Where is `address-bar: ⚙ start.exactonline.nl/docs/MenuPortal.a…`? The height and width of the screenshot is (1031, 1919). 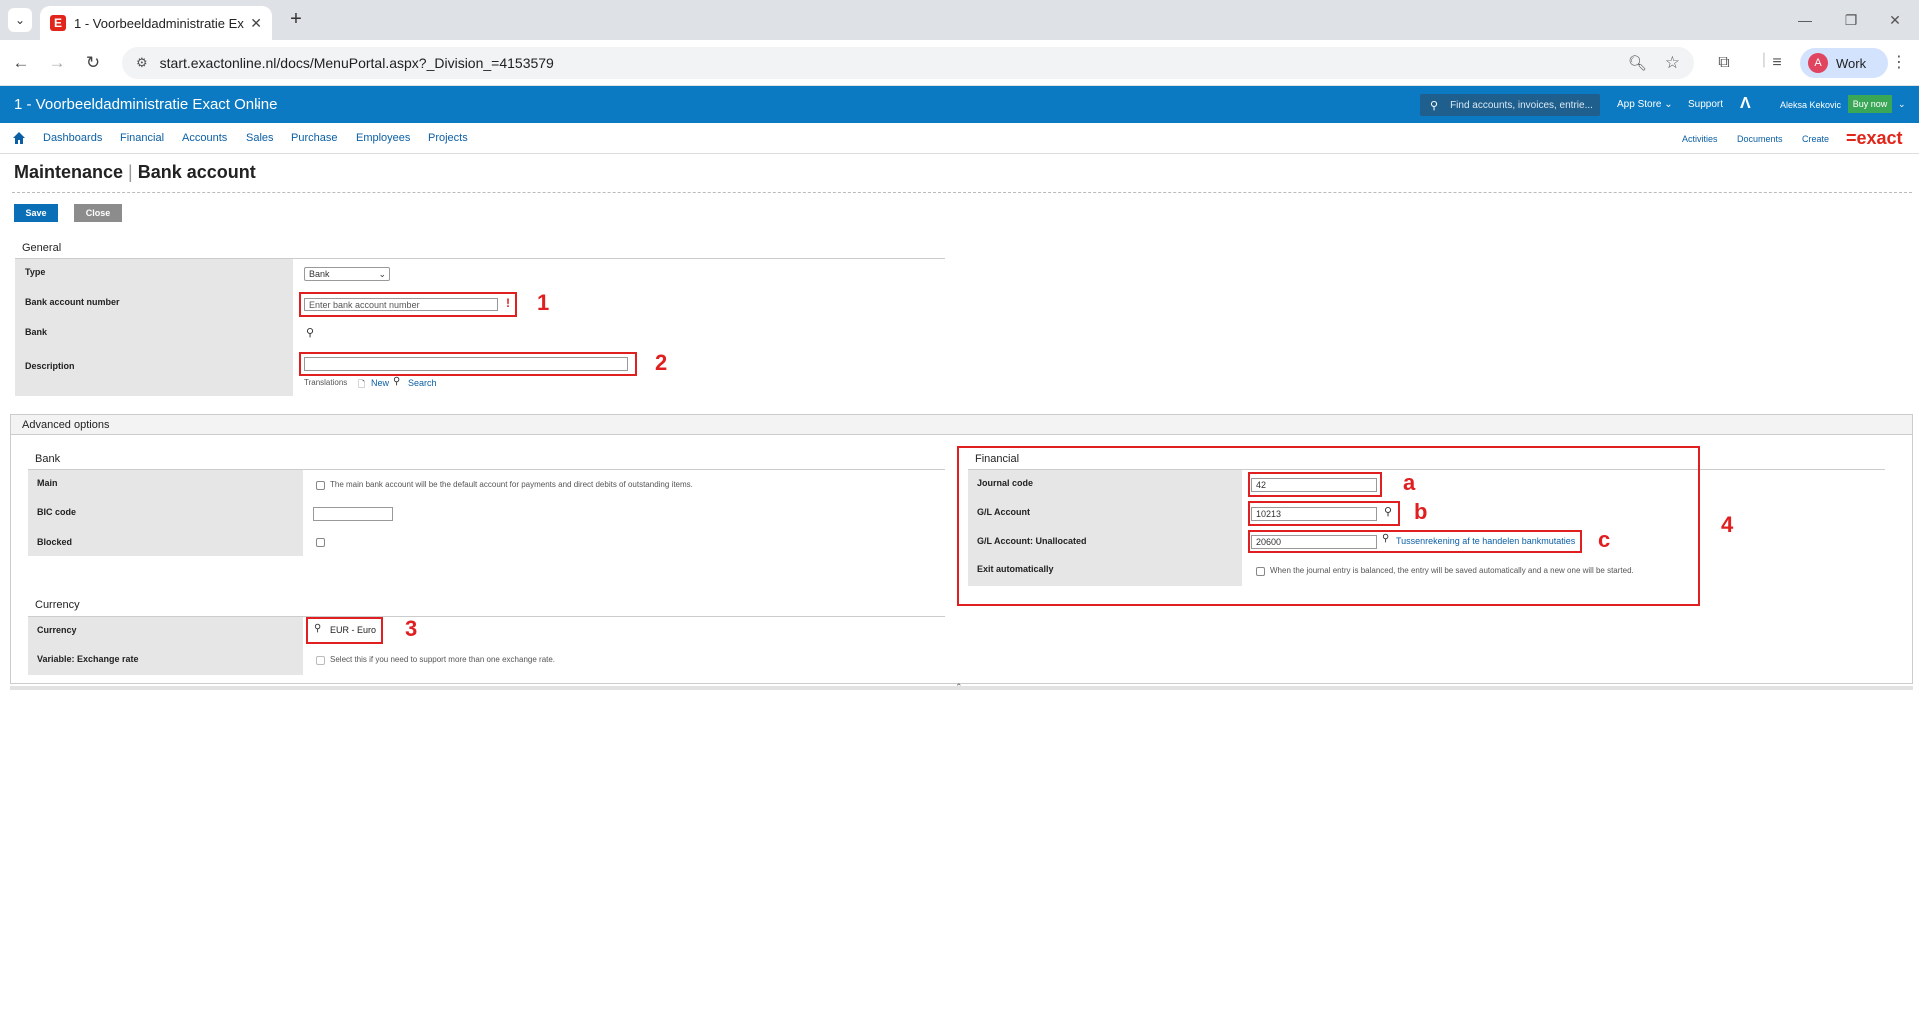
address-bar: ⚙ start.exactonline.nl/docs/MenuPortal.a… is located at coordinates (908, 63).